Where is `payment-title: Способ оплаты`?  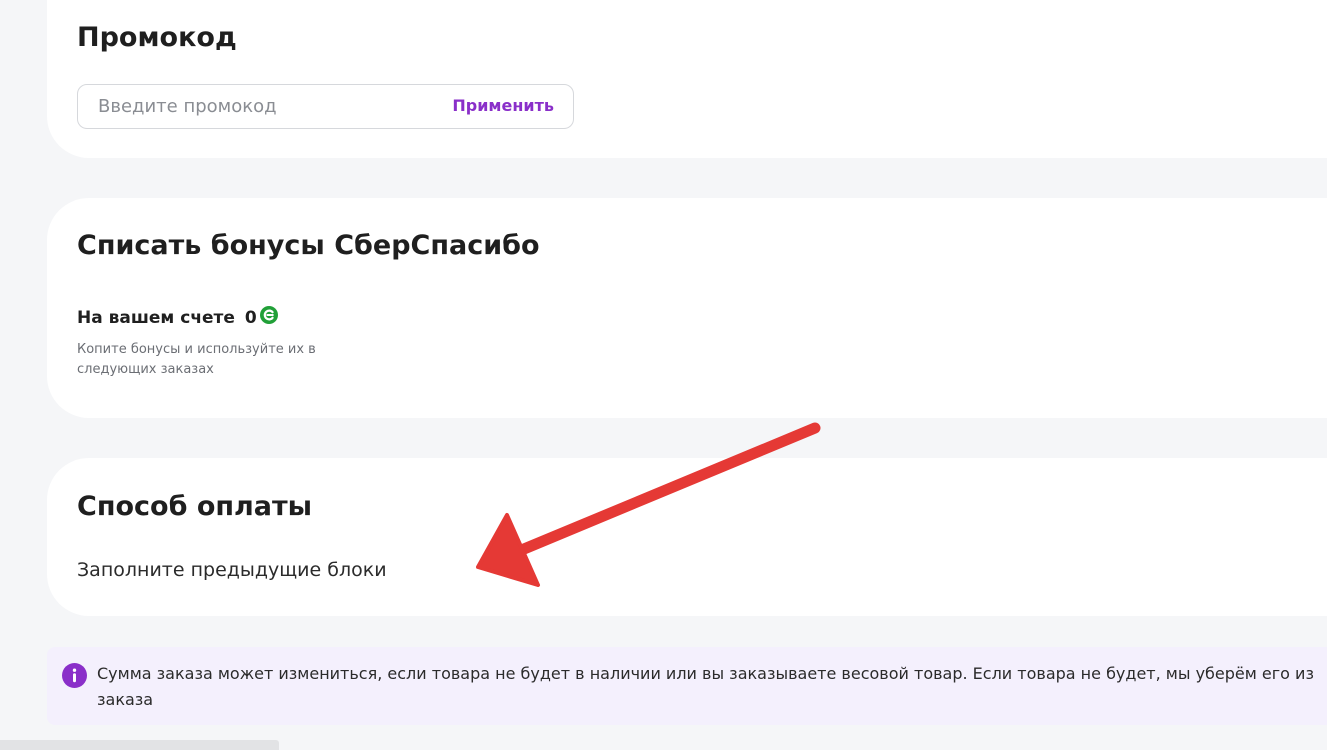
payment-title: Способ оплаты is located at coordinates (195, 506).